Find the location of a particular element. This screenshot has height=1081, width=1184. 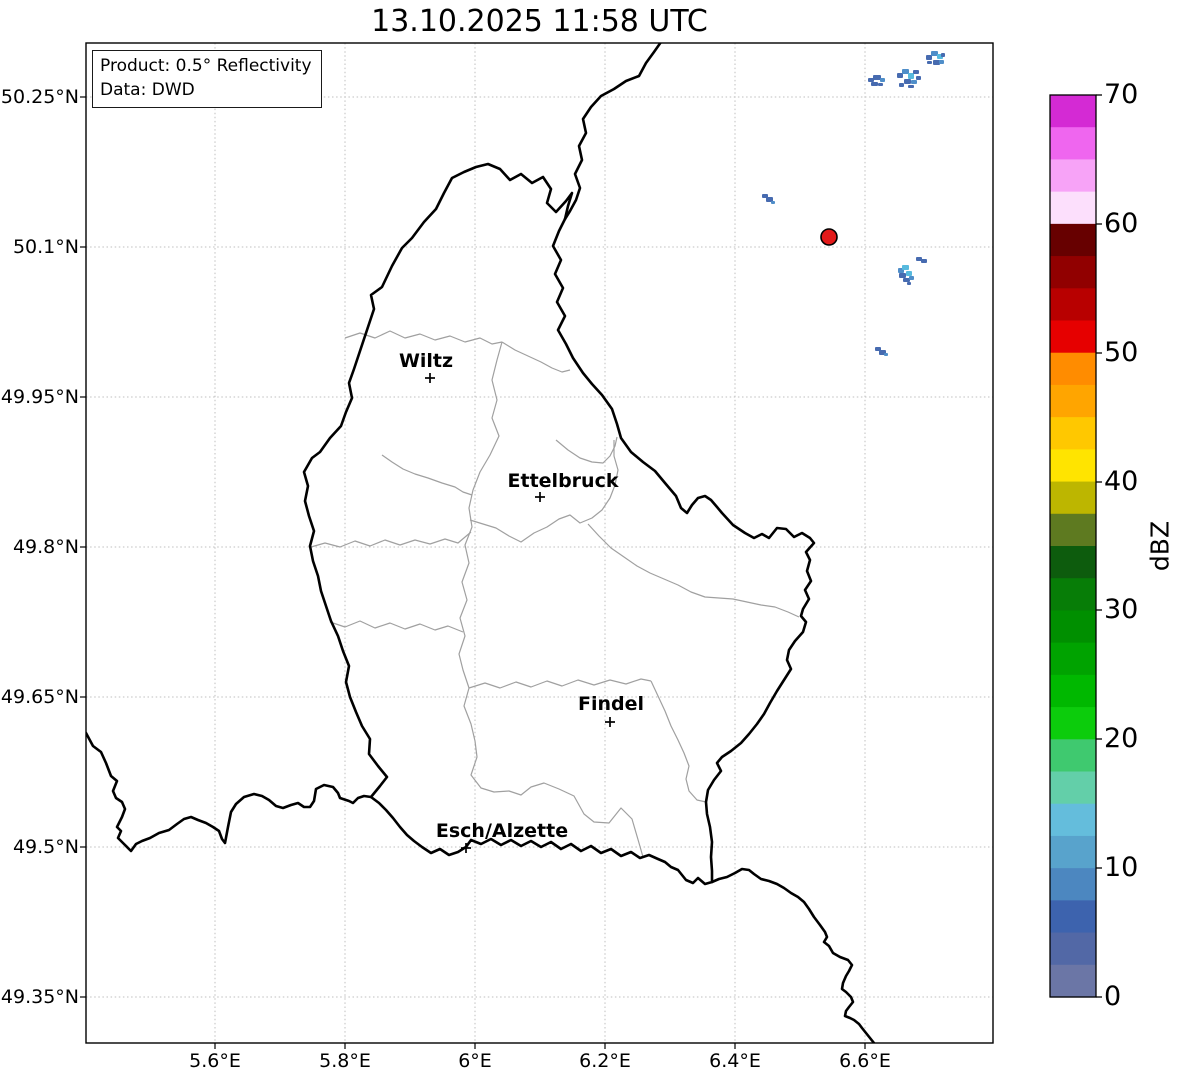

info-product-line: Product: 0.5° Reflectivity is located at coordinates (206, 66).